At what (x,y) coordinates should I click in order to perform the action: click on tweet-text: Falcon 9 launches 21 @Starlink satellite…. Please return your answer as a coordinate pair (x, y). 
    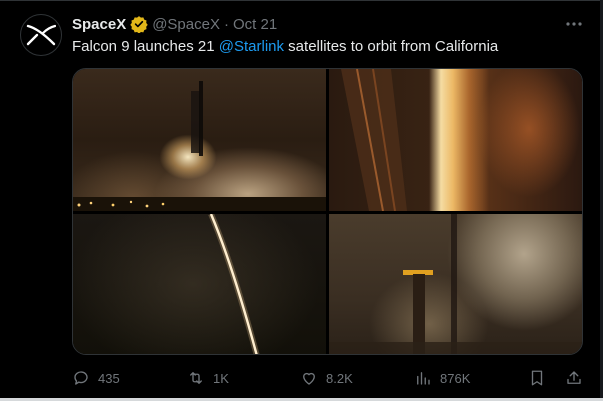
    Looking at the image, I should click on (285, 47).